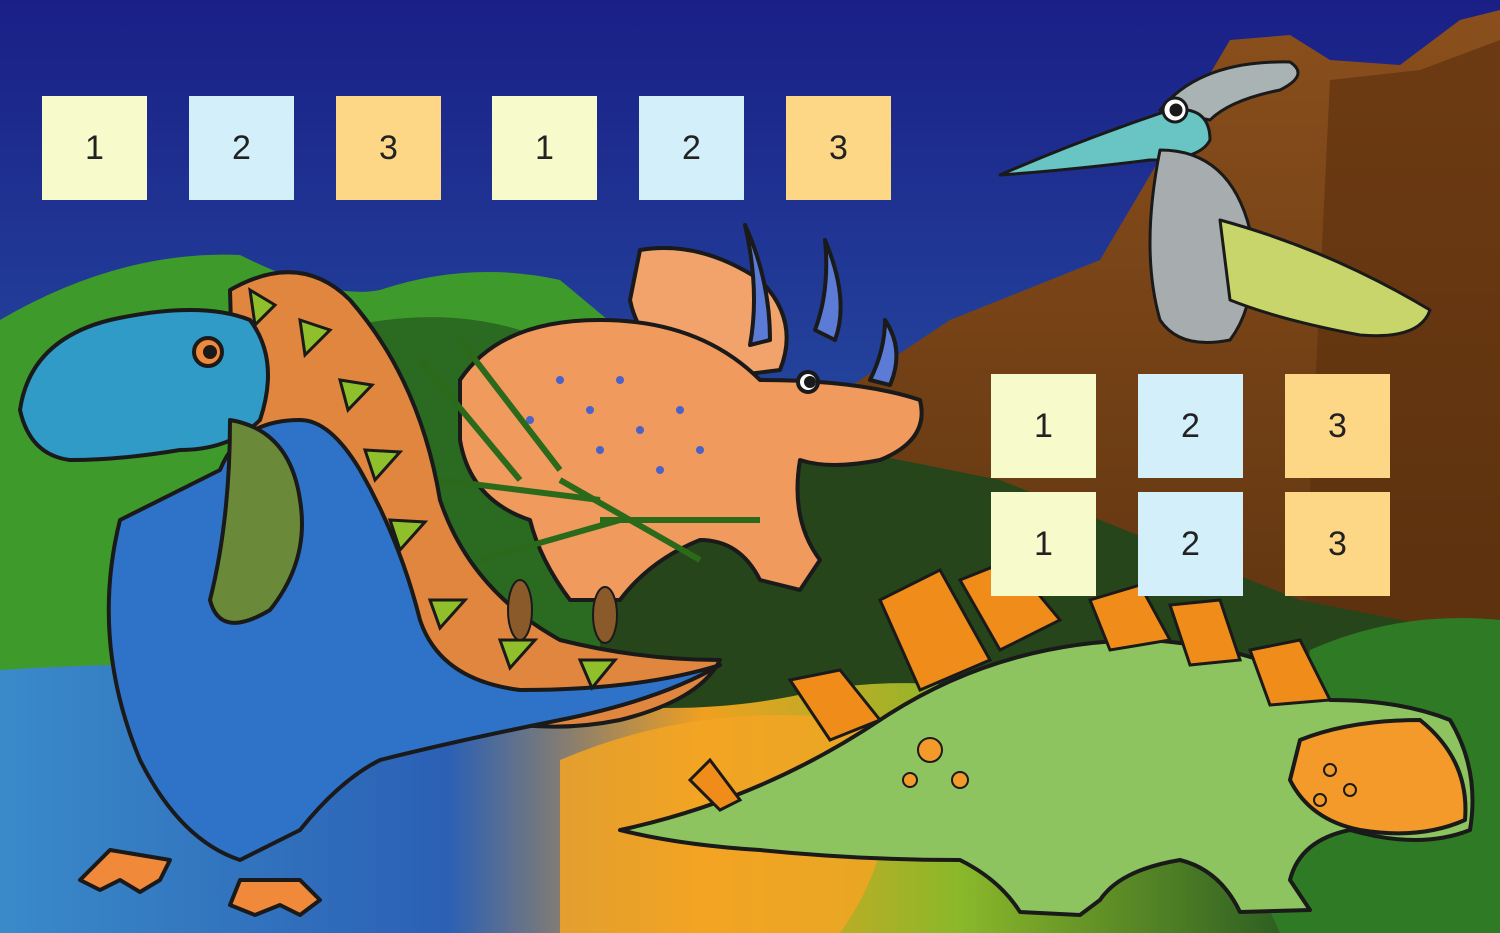  What do you see at coordinates (1400, 370) in the screenshot?
I see `volcano-shadow` at bounding box center [1400, 370].